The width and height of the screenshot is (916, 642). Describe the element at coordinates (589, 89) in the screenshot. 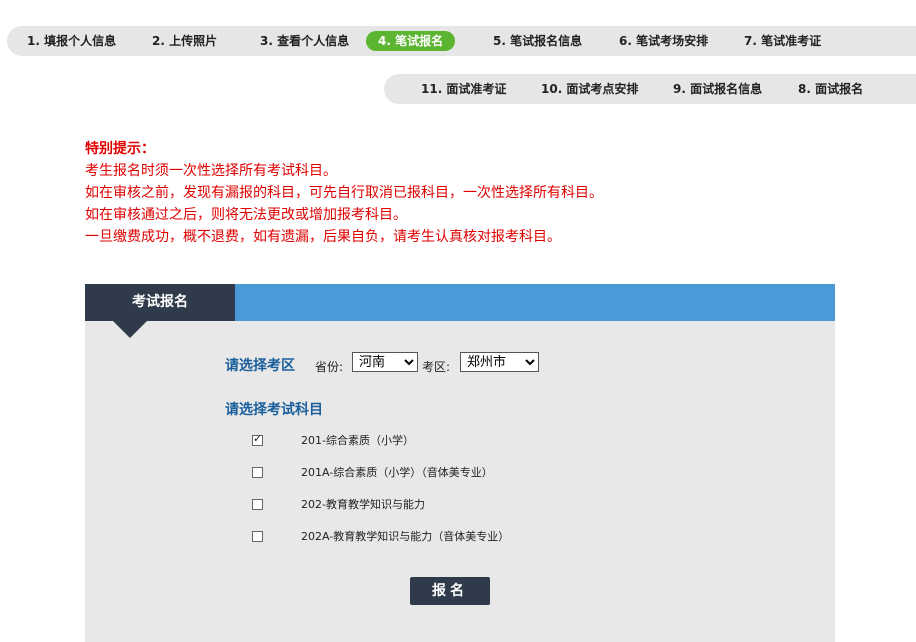

I see `step-interview-venue: 10. 面试考点安排` at that location.